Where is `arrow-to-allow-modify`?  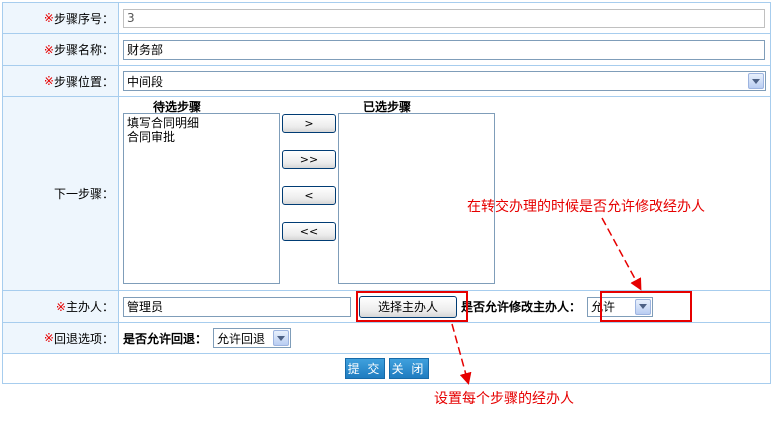
arrow-to-allow-modify is located at coordinates (621, 254).